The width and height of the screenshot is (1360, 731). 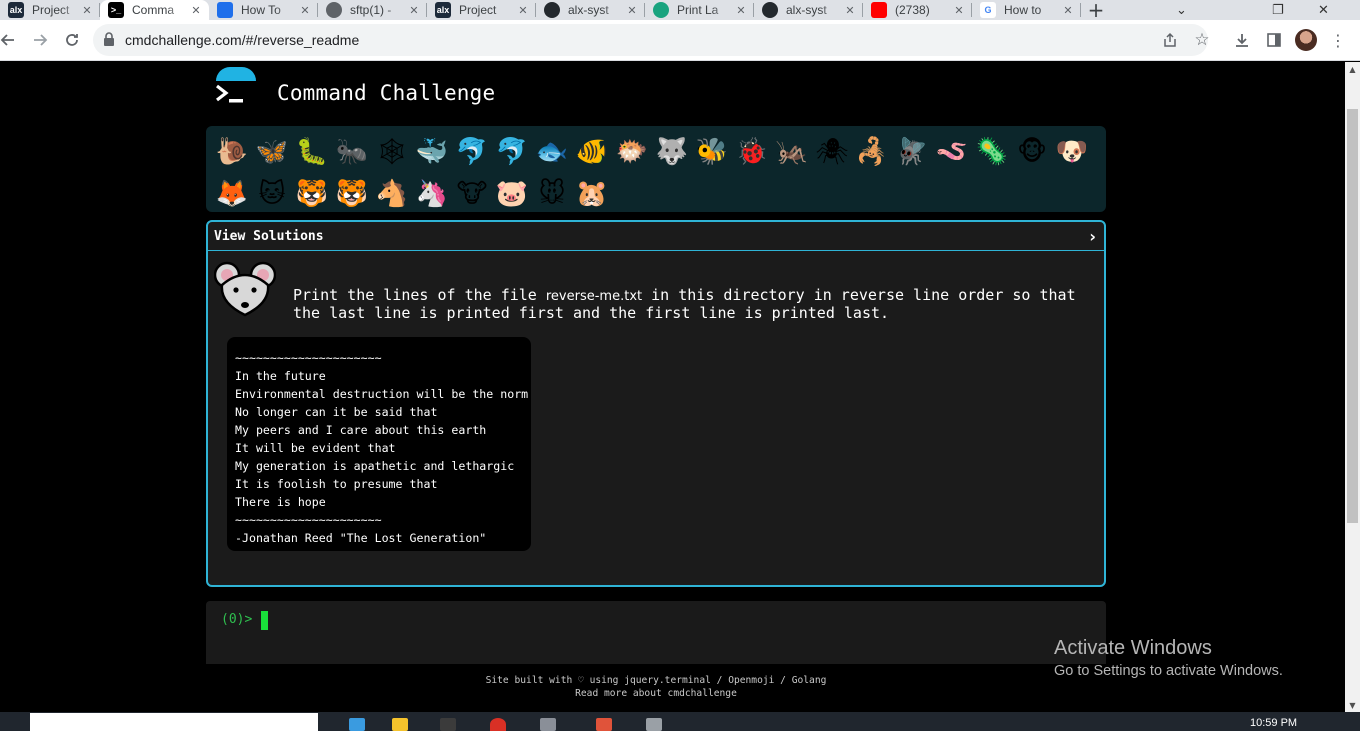 I want to click on challenge-emoji-icon: 🐟, so click(x=552, y=152).